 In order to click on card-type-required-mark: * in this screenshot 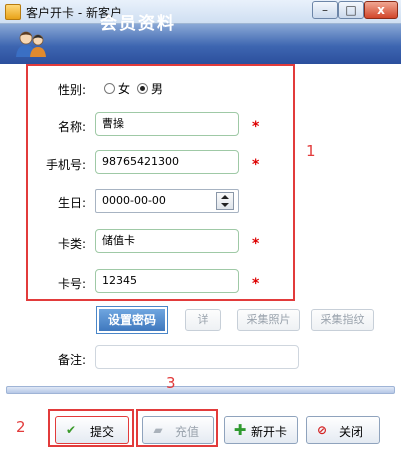, I will do `click(256, 244)`.